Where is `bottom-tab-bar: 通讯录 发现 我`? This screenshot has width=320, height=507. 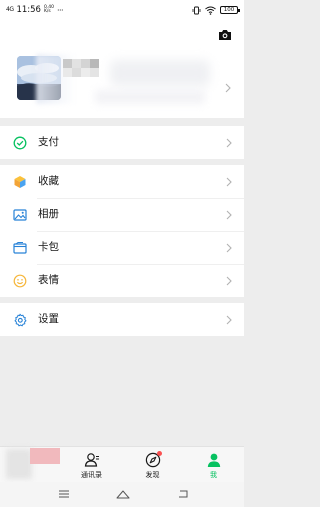
bottom-tab-bar: 通讯录 发现 我 is located at coordinates (122, 464).